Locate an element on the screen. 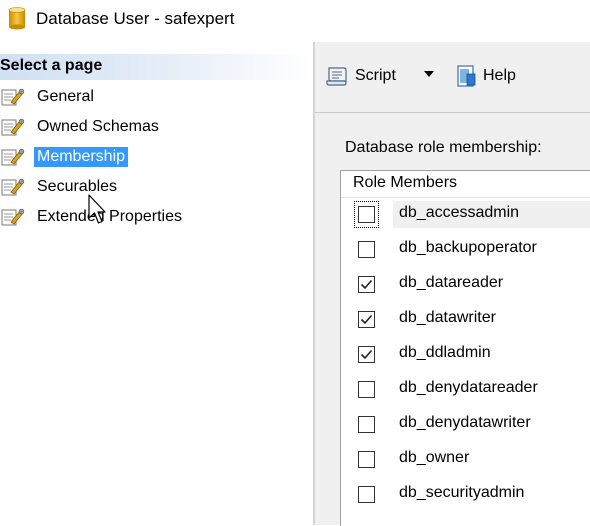 This screenshot has height=526, width=590. chevron-down-icon is located at coordinates (429, 74).